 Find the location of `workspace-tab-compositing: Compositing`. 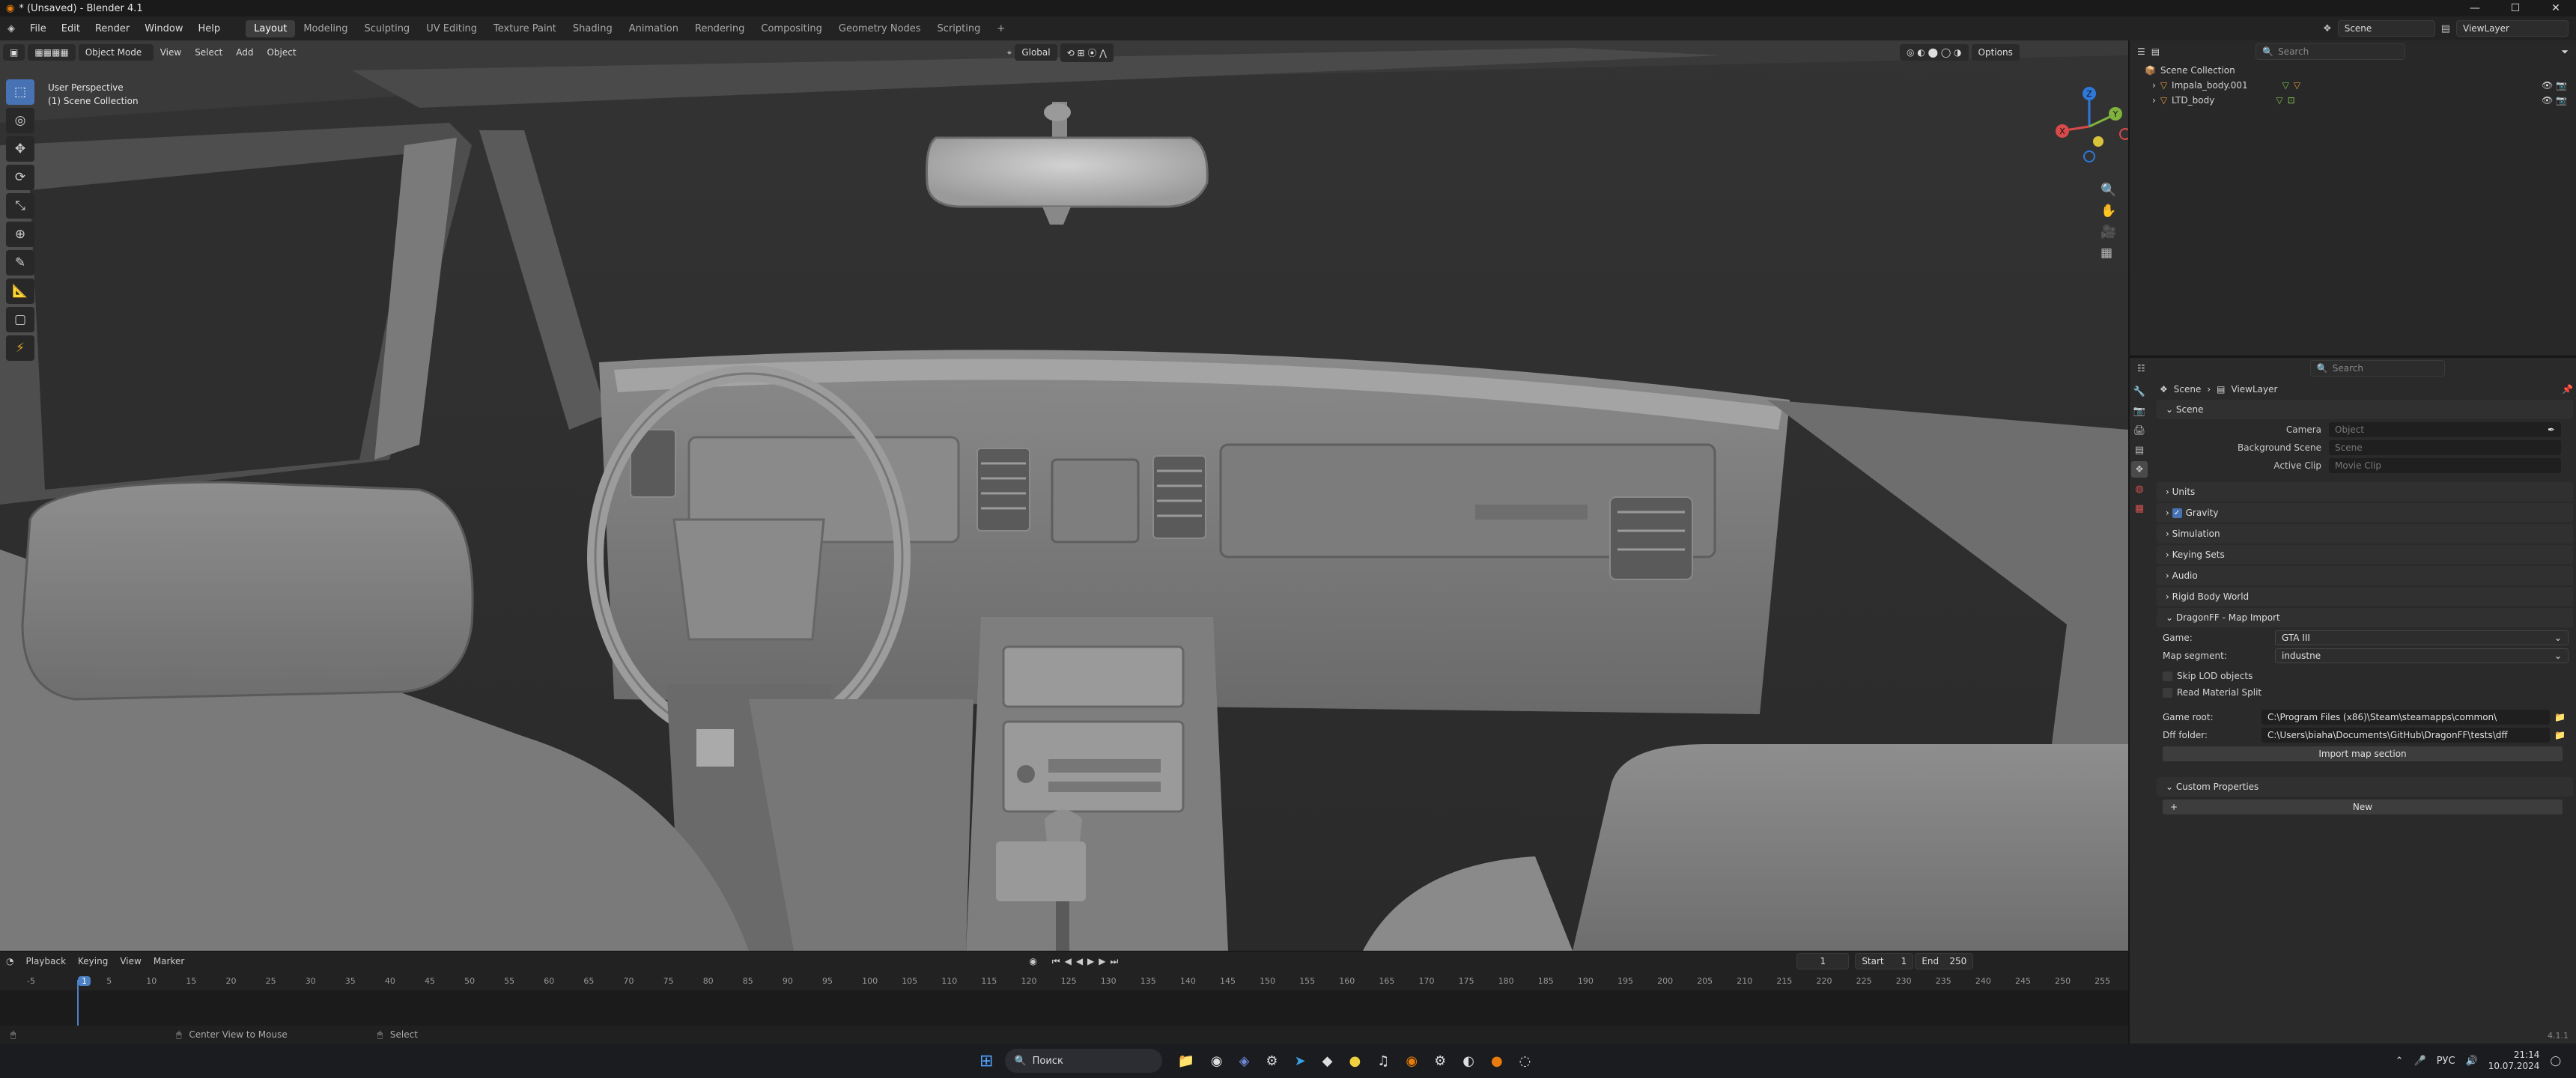

workspace-tab-compositing: Compositing is located at coordinates (791, 28).